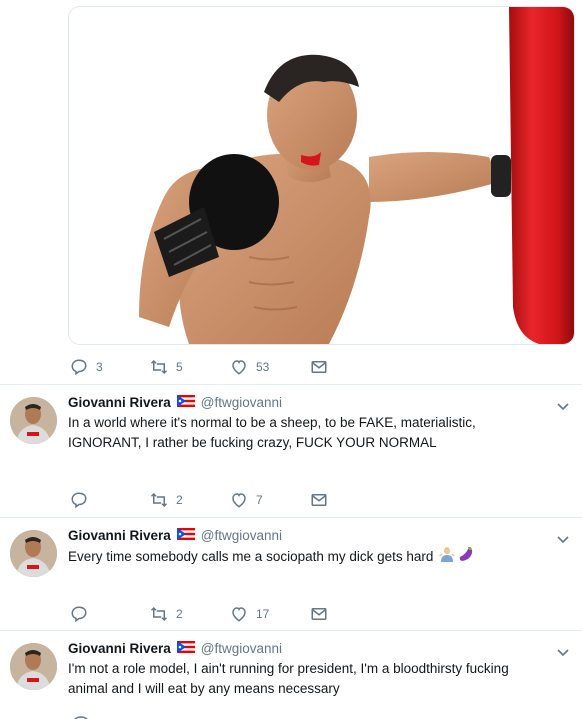 The image size is (582, 719). Describe the element at coordinates (259, 500) in the screenshot. I see `like-count: 7` at that location.